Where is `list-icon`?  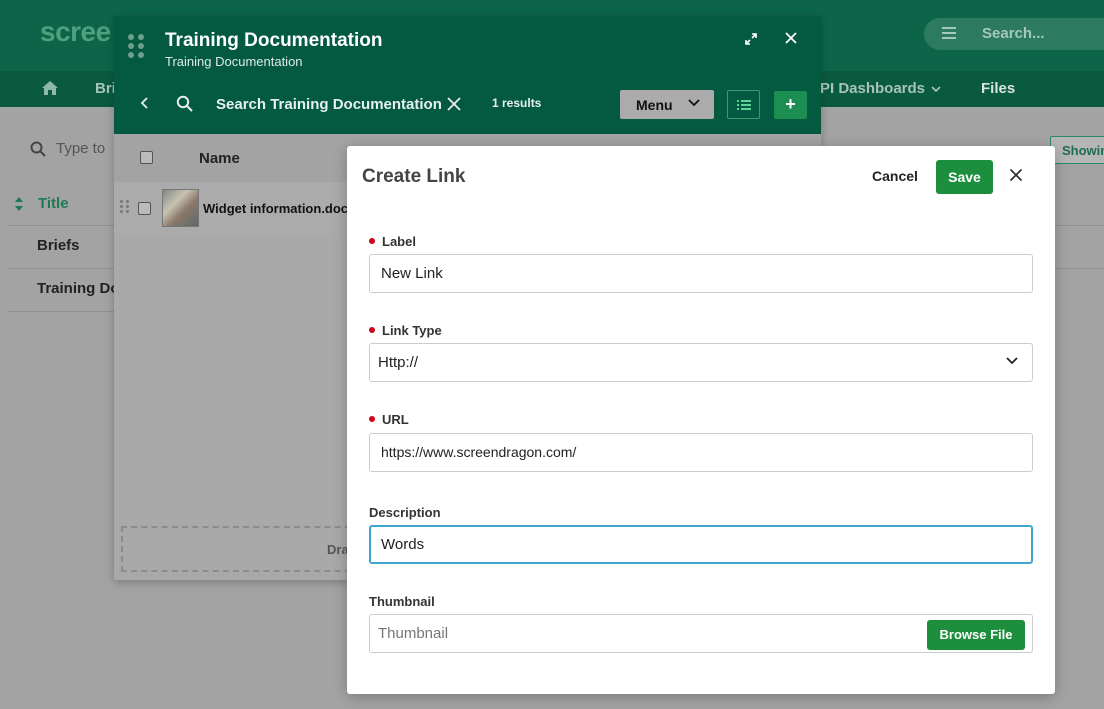
list-icon is located at coordinates (744, 105).